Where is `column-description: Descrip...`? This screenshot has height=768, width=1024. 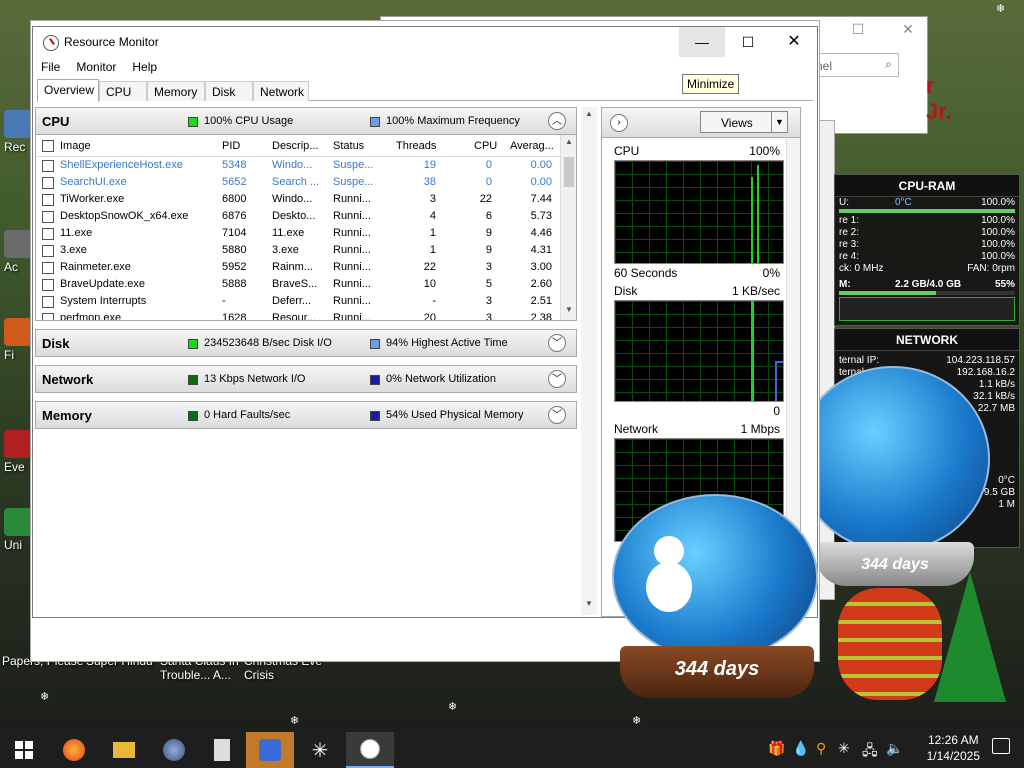
column-description: Descrip... is located at coordinates (295, 146).